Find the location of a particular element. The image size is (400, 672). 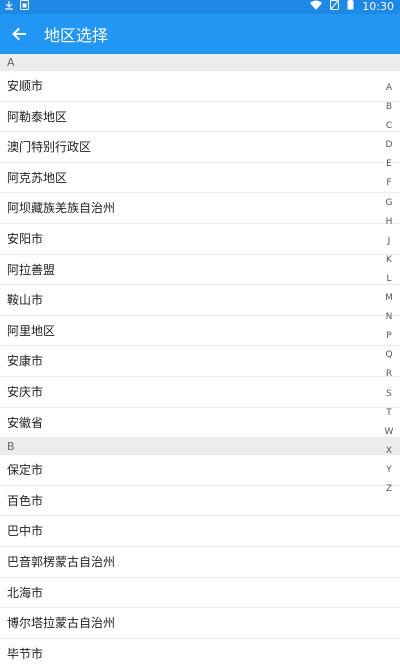

status-right: 10:30 is located at coordinates (352, 7).